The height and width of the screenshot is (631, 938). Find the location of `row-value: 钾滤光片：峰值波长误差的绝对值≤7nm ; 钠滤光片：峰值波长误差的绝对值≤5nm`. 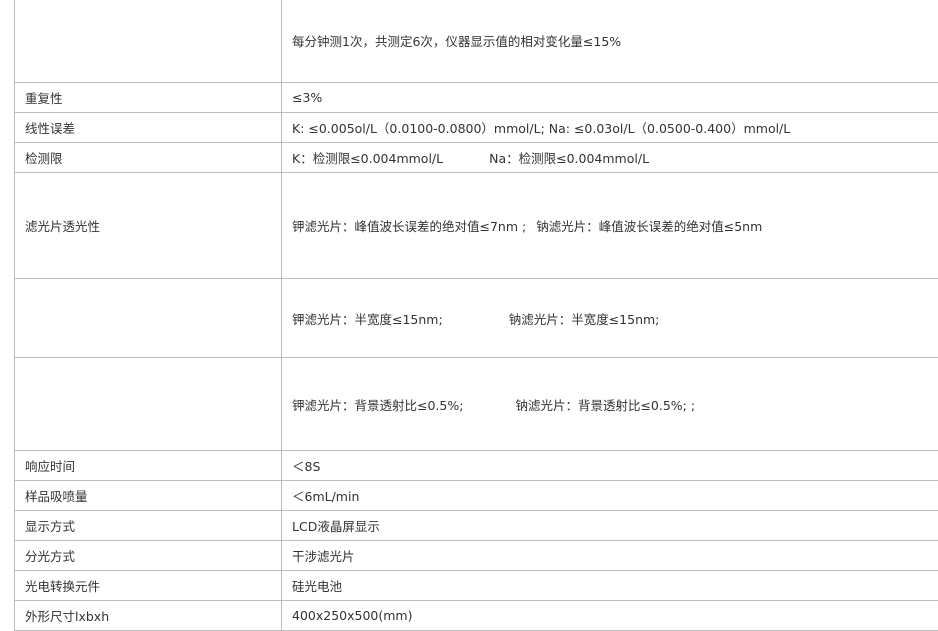

row-value: 钾滤光片：峰值波长误差的绝对值≤7nm ; 钠滤光片：峰值波长误差的绝对值≤5nm is located at coordinates (610, 226).